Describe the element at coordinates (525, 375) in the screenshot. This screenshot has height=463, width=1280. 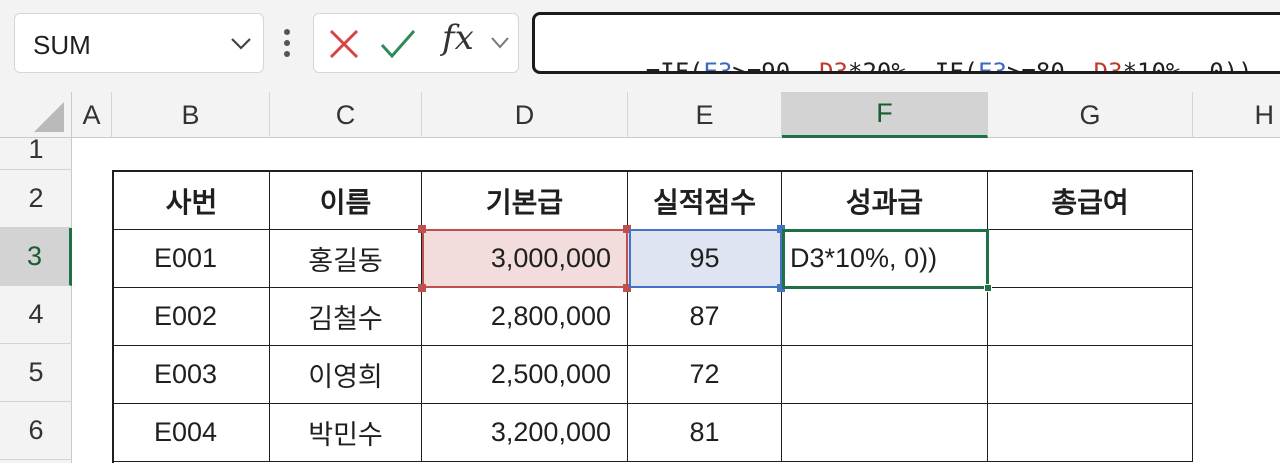
I see `table-cell: 2,500,000` at that location.